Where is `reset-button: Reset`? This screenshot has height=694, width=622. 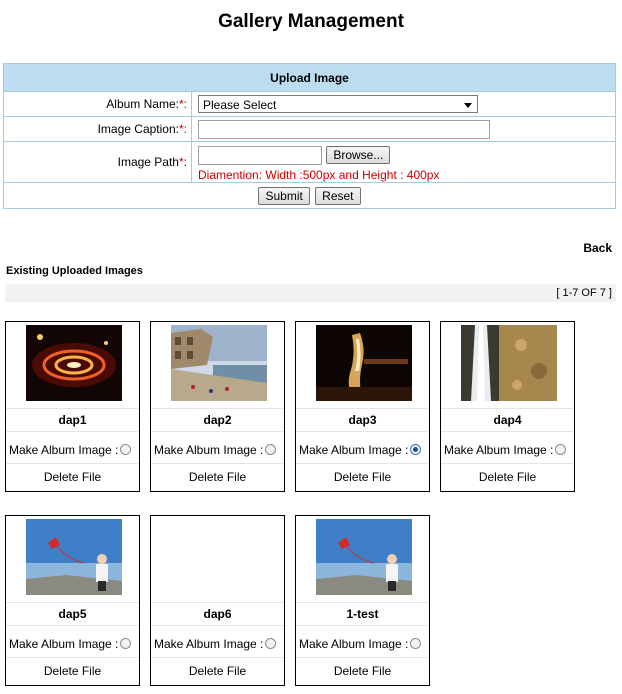
reset-button: Reset is located at coordinates (338, 195).